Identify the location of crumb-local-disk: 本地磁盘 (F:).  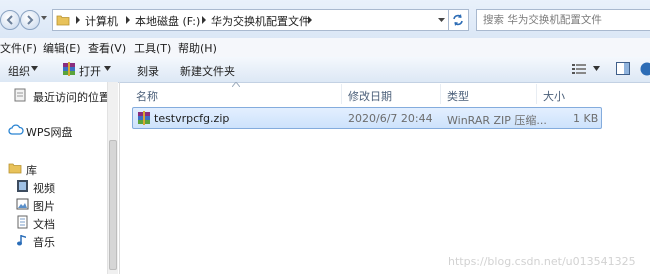
(167, 21).